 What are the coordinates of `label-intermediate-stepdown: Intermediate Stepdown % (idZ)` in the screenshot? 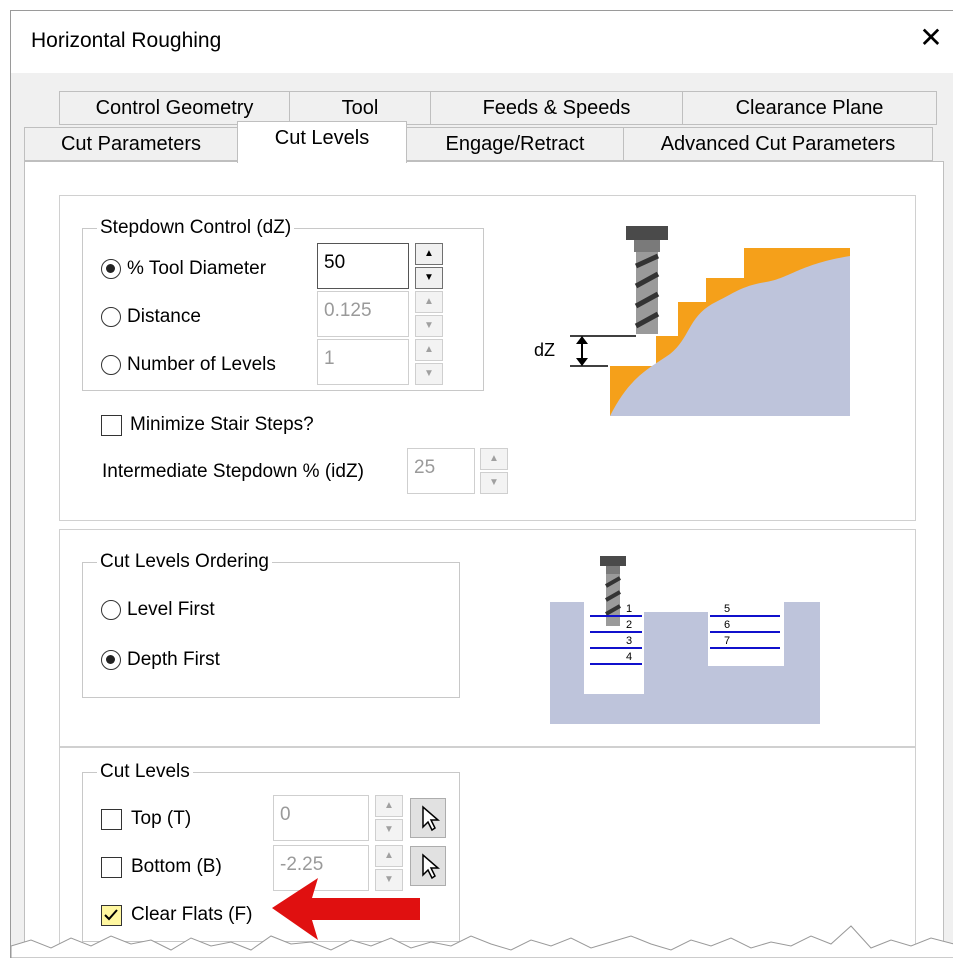 It's located at (233, 471).